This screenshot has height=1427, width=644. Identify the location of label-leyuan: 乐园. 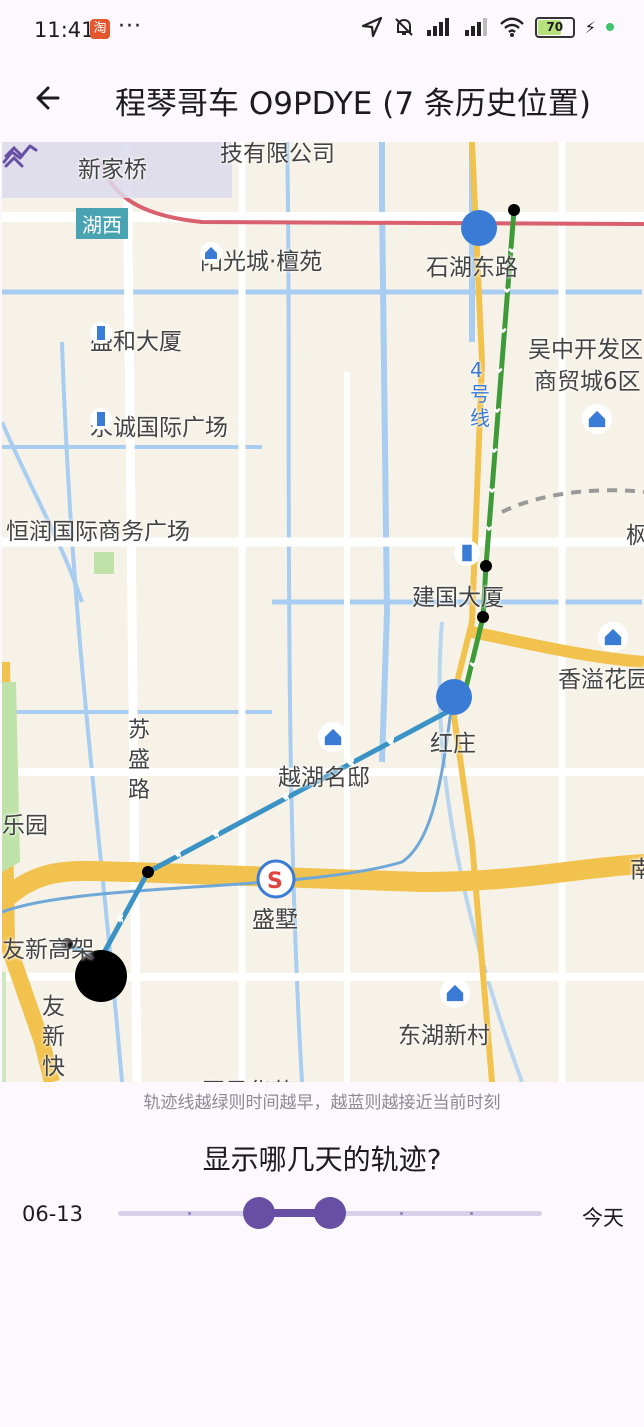
(25, 826).